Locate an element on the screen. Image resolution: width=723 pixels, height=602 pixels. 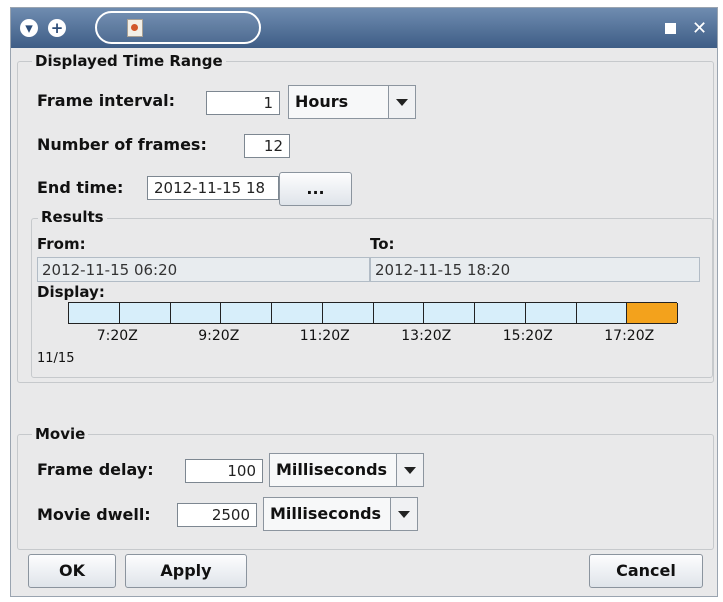
apply-button: Apply is located at coordinates (186, 571).